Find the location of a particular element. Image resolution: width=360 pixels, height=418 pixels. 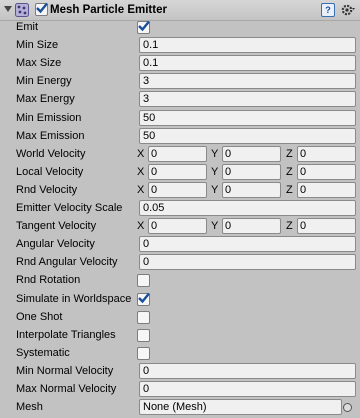

label-angular-velocity: Angular Velocity is located at coordinates (55, 244).